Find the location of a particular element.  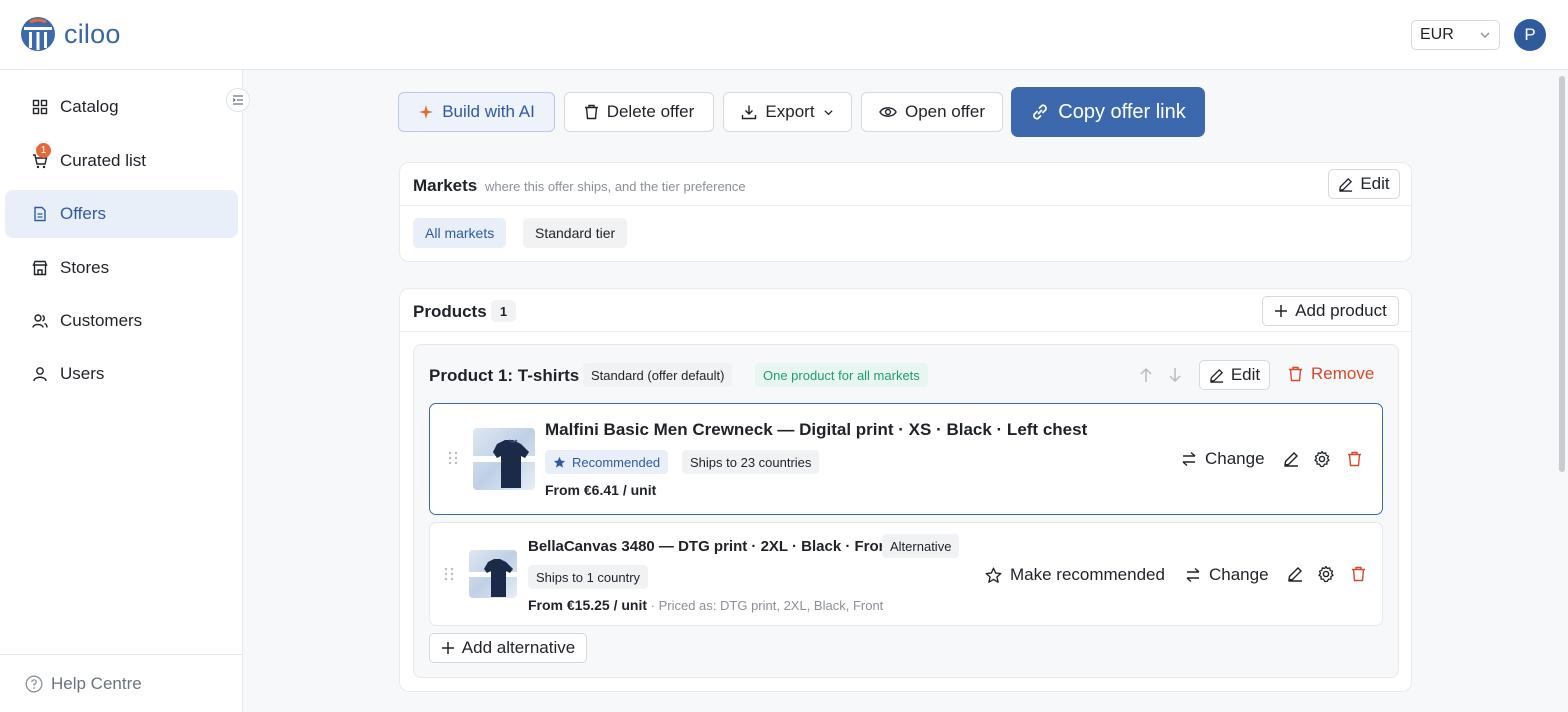

add-alternative-button: Add alternative is located at coordinates (508, 648).